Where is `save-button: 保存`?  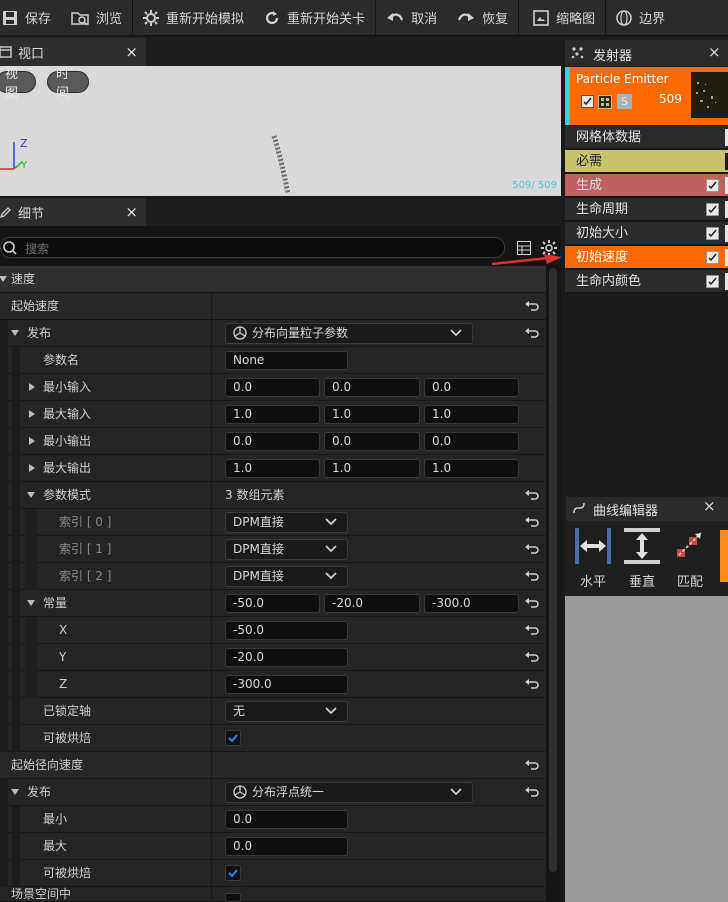
save-button: 保存 is located at coordinates (30, 18).